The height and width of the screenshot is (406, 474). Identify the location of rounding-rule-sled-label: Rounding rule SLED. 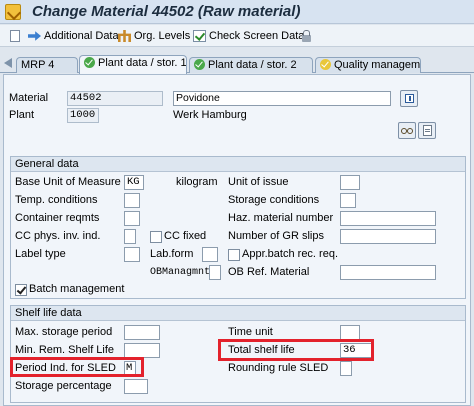
(278, 368).